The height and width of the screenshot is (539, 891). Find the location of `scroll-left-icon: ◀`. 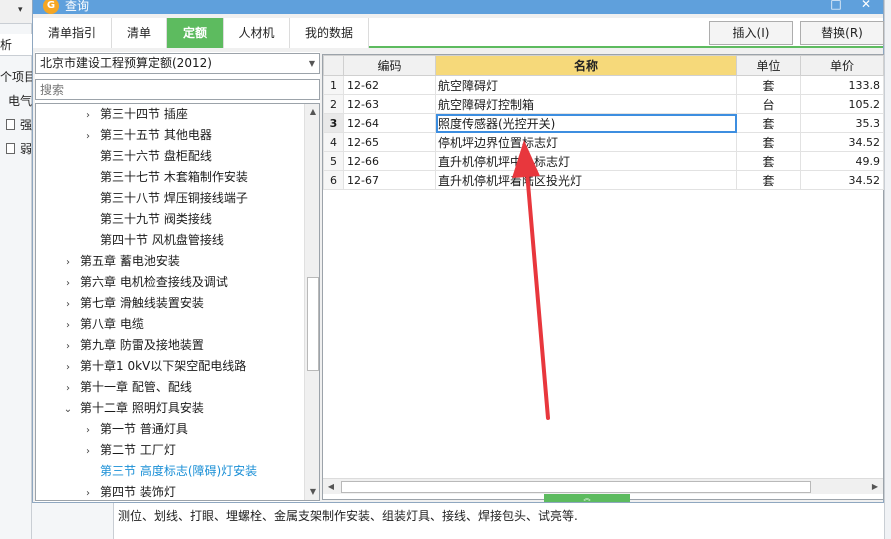

scroll-left-icon: ◀ is located at coordinates (331, 487).